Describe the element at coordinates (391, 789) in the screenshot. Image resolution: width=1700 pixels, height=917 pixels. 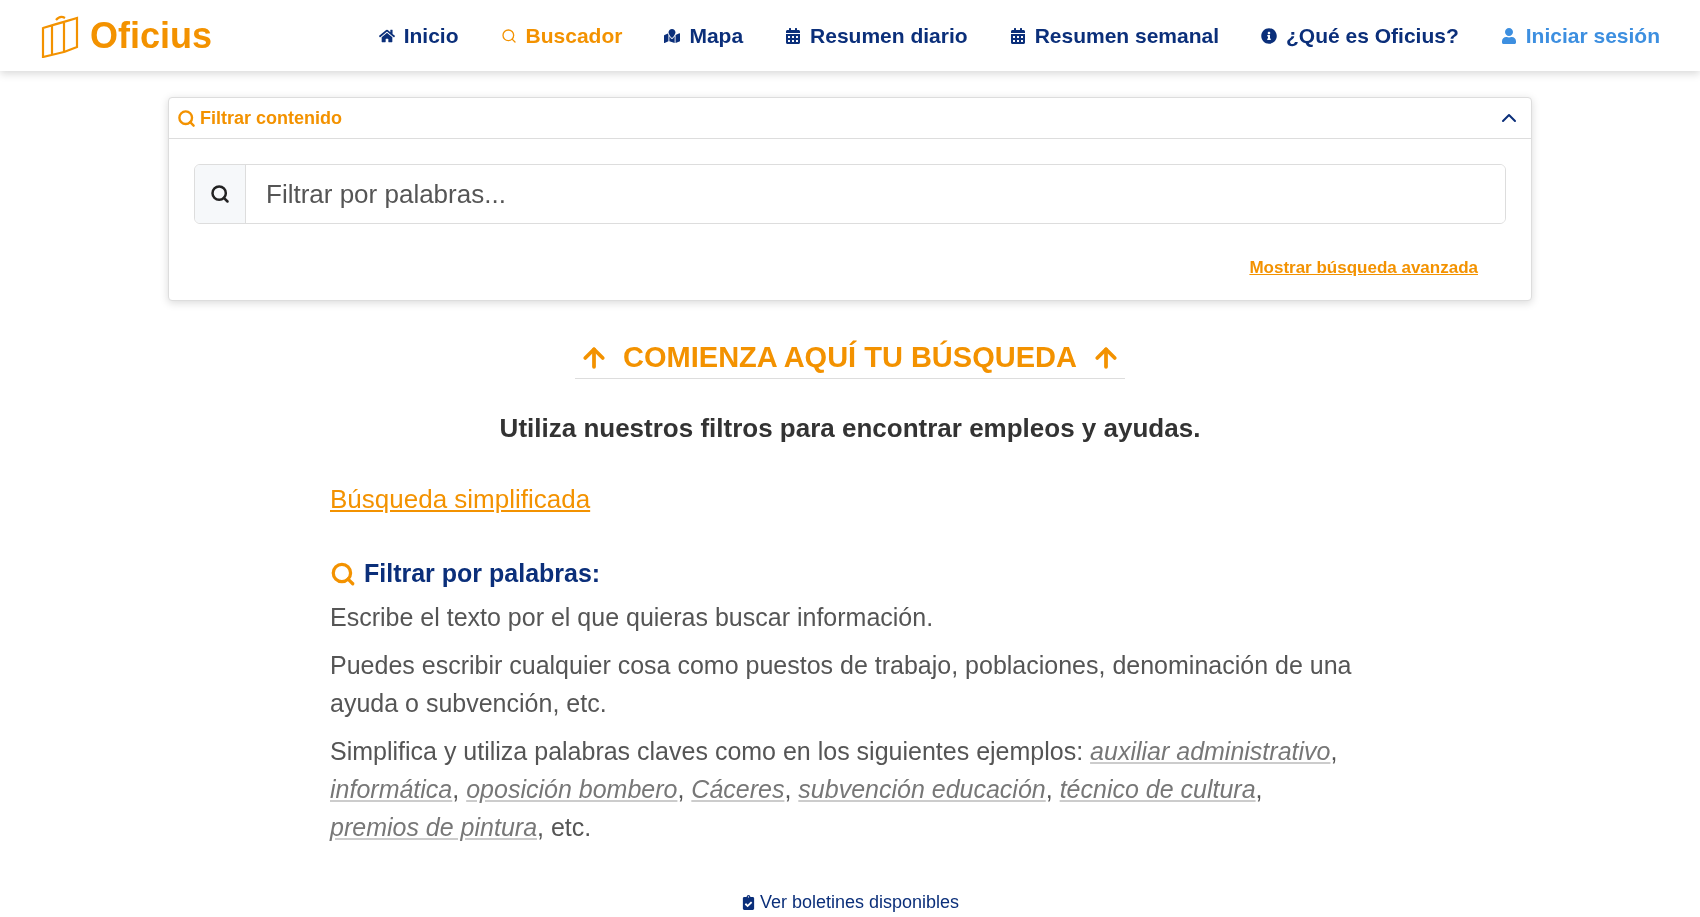
I see `example-link: informática` at that location.